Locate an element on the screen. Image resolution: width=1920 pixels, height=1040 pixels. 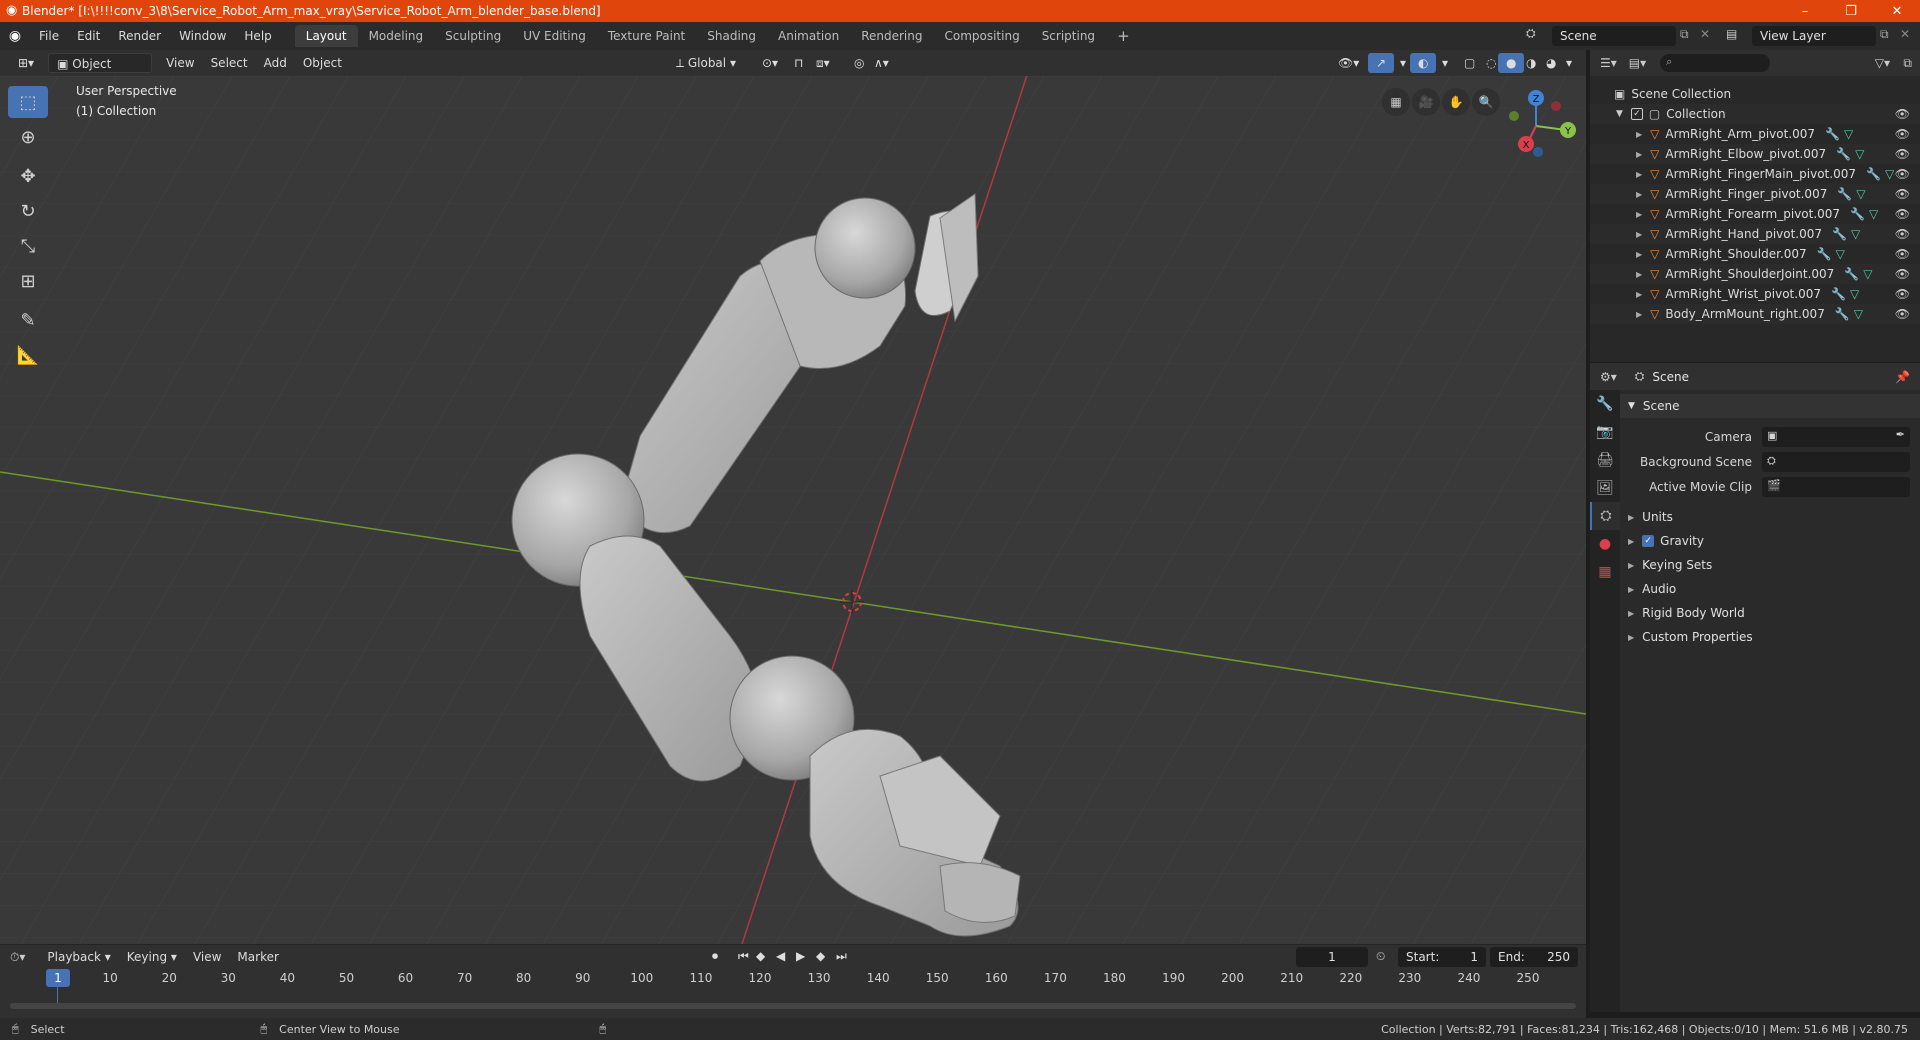
menu-view: View is located at coordinates (180, 63).